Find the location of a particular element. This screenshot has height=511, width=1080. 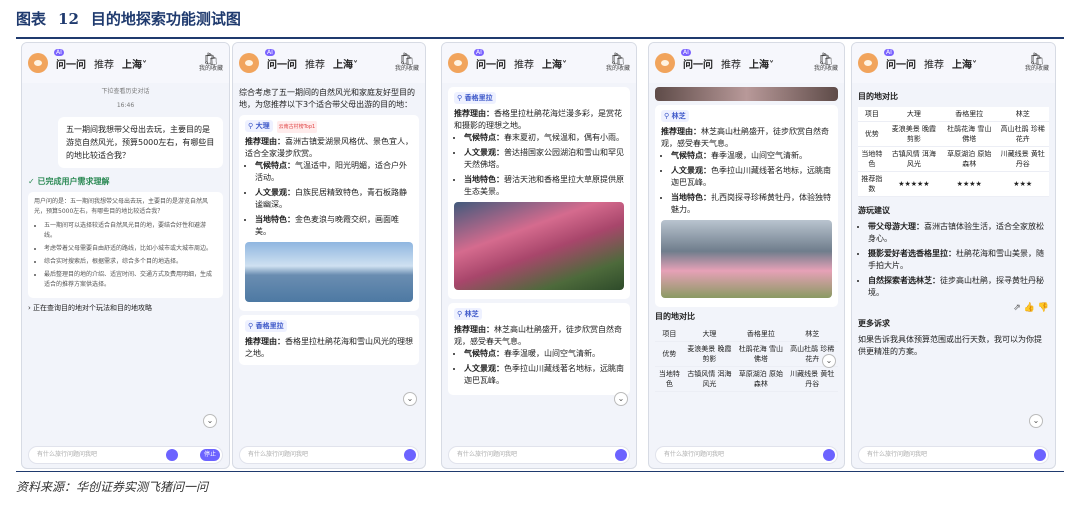

chat-input: 有什么旅行问题问我吧 停止 is located at coordinates (125, 455).